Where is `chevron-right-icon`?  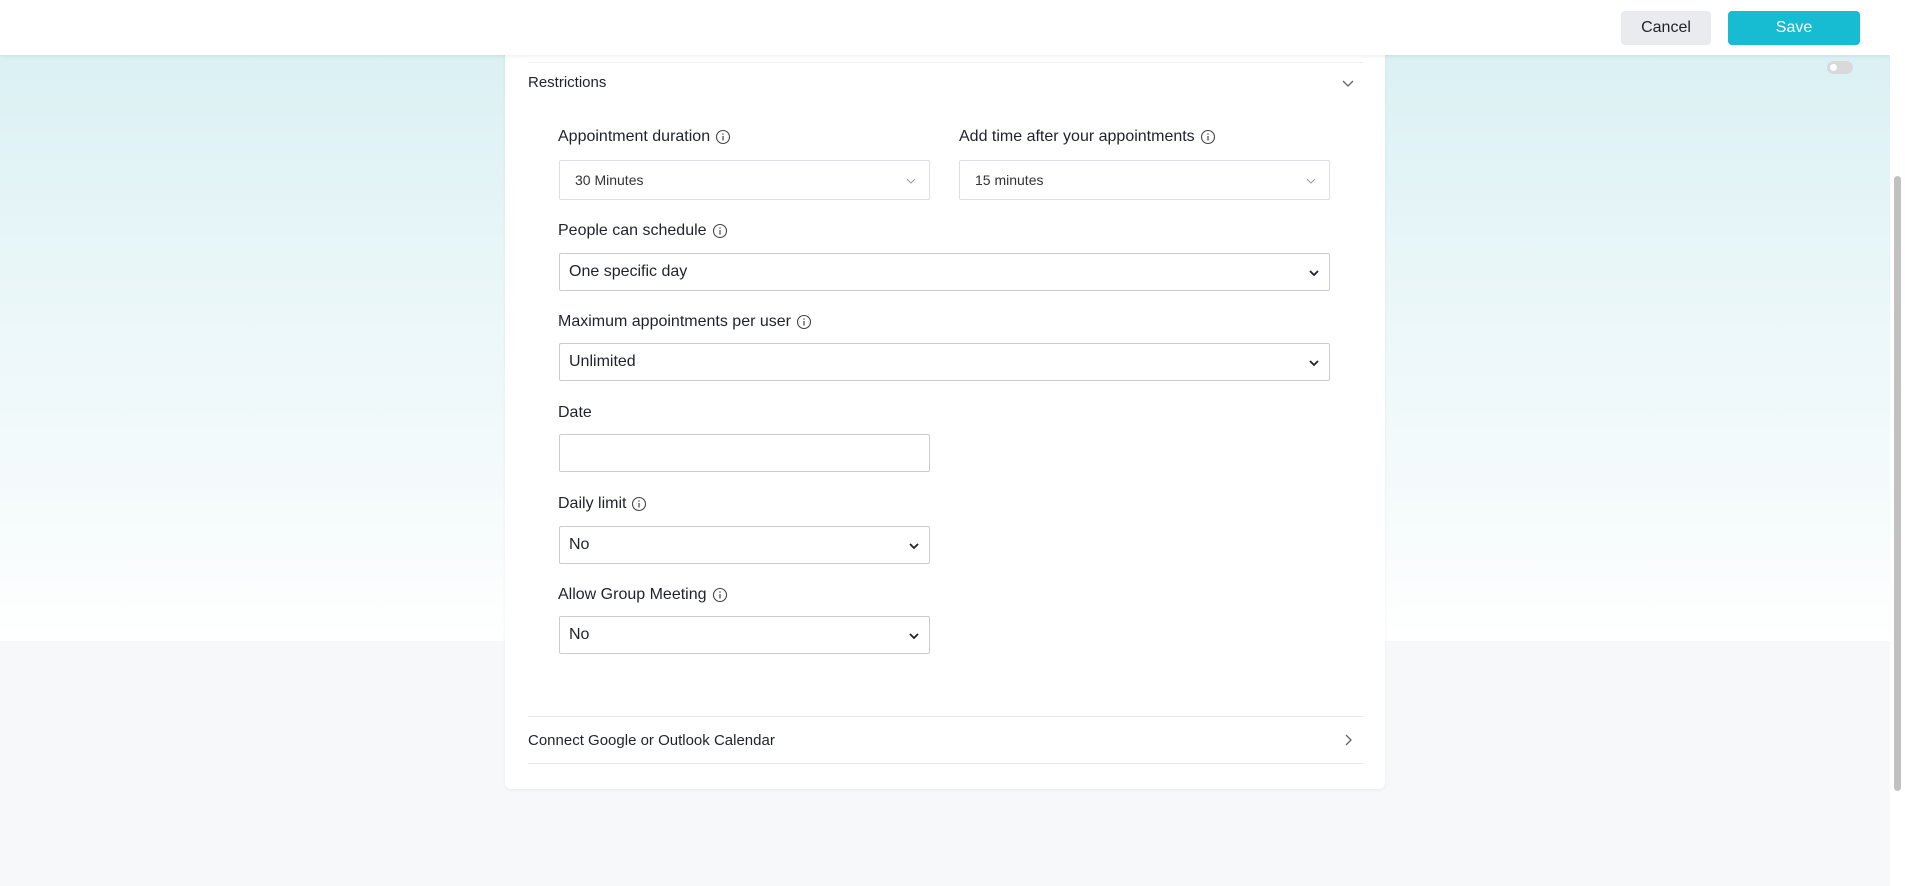 chevron-right-icon is located at coordinates (1348, 740).